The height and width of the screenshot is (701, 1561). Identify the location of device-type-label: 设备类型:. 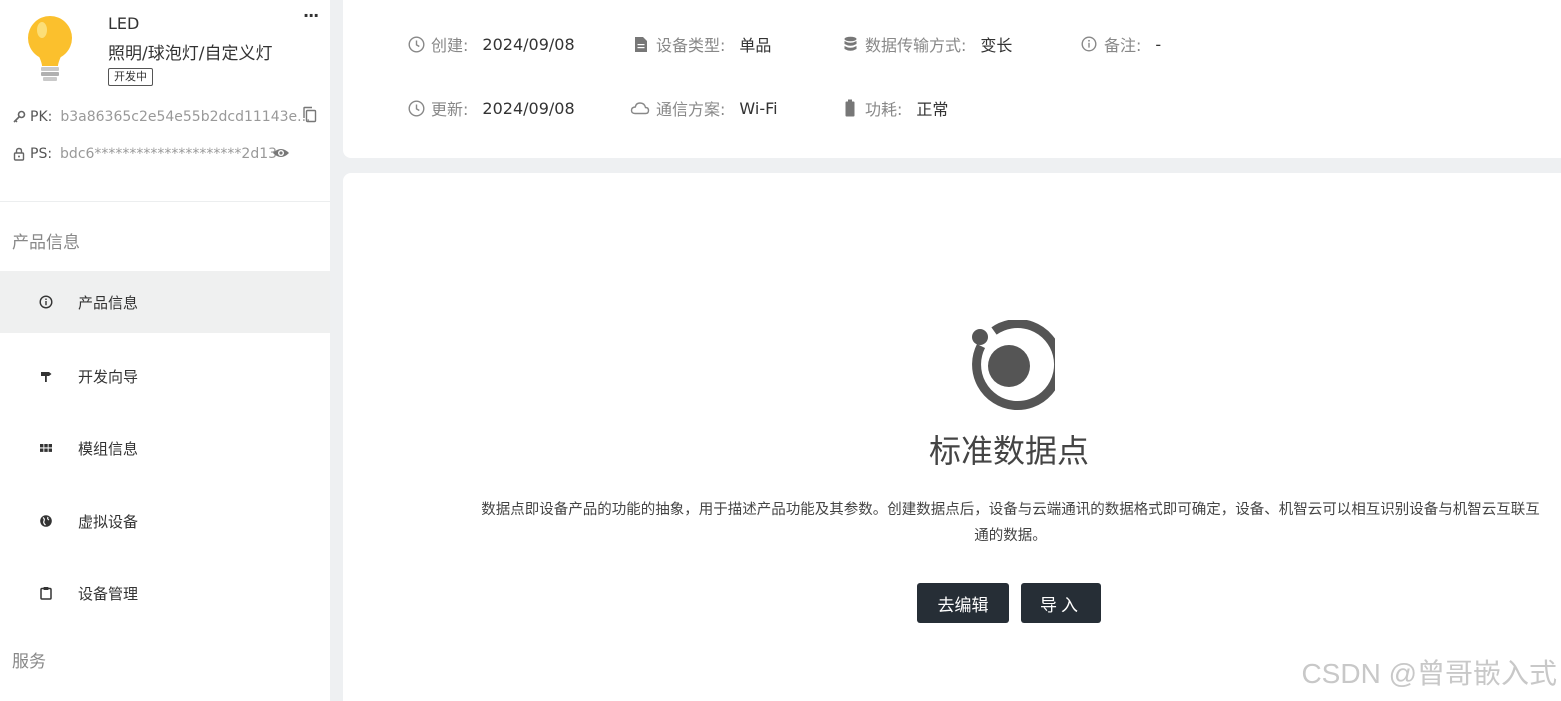
(691, 45).